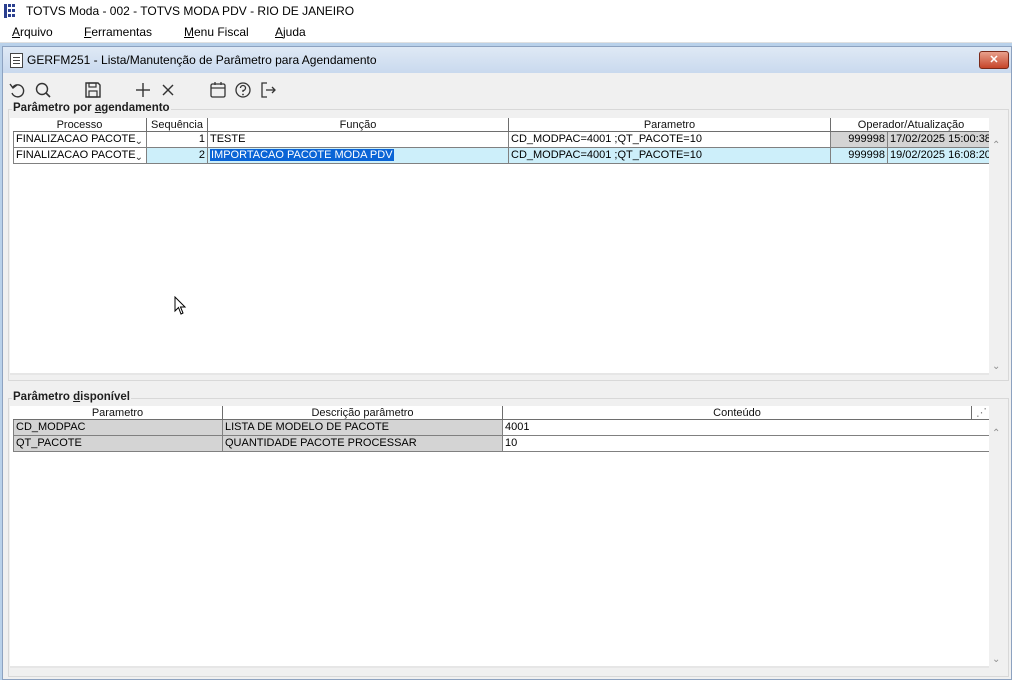  What do you see at coordinates (43, 397) in the screenshot?
I see `available-title-pre: Parâmetro` at bounding box center [43, 397].